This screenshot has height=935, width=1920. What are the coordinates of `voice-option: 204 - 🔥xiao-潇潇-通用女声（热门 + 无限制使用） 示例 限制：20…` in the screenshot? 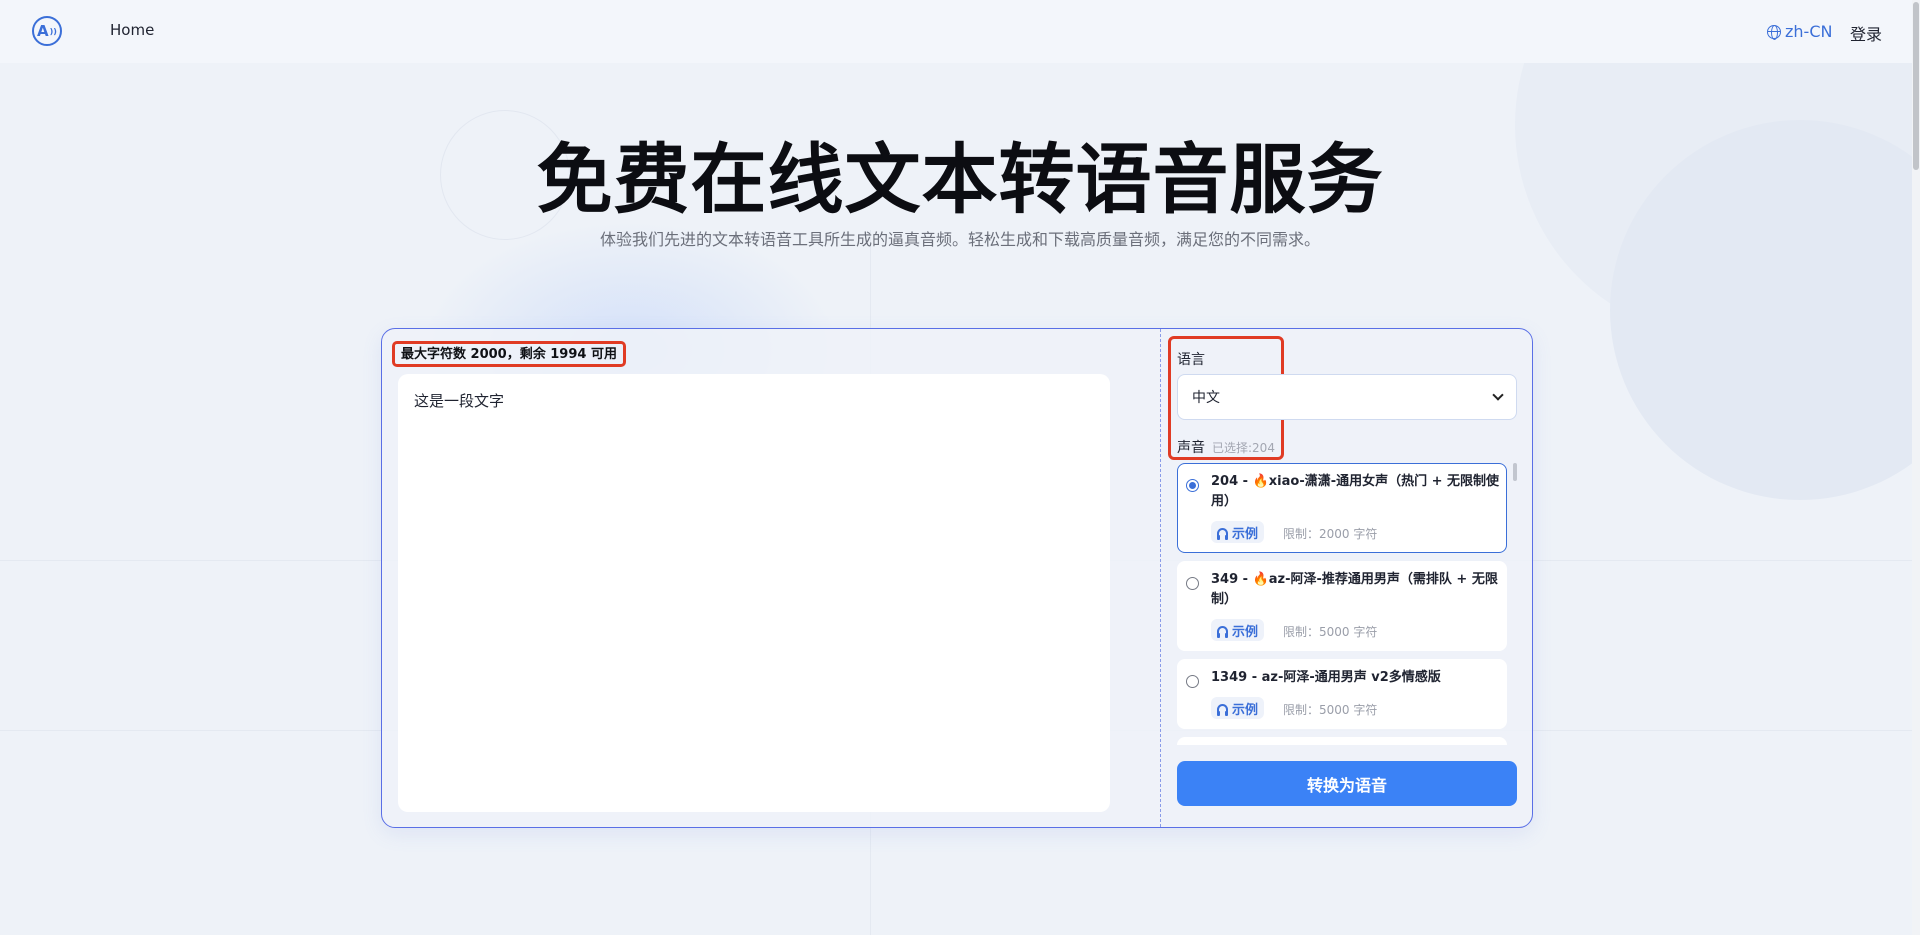 It's located at (1342, 508).